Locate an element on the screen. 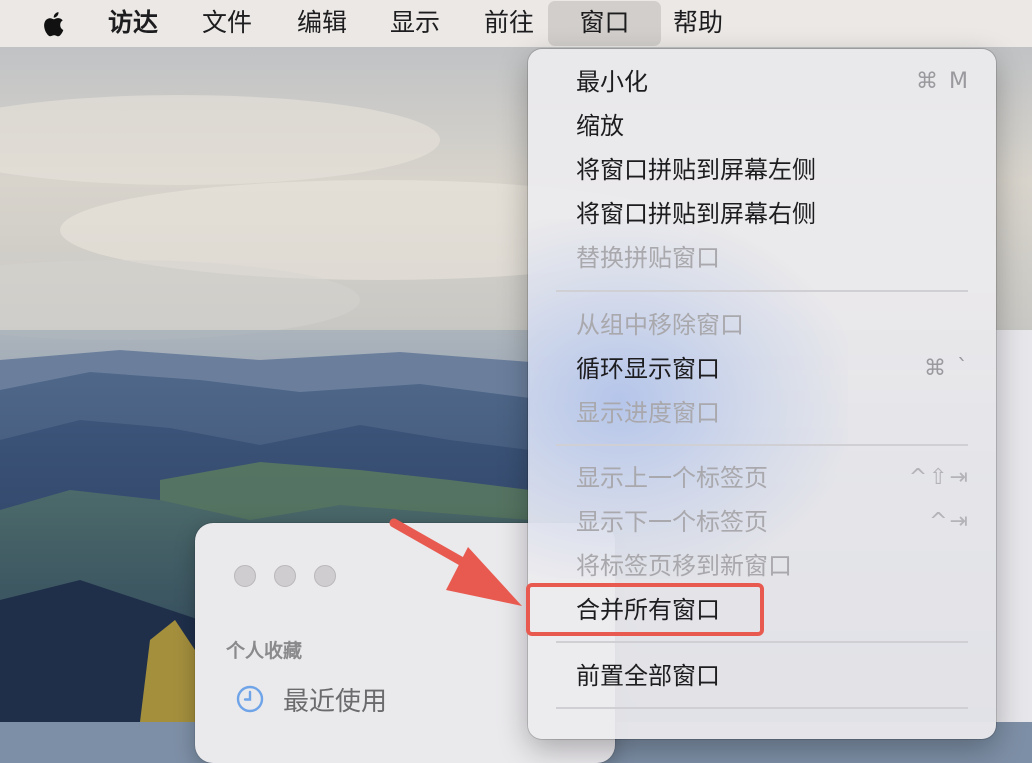 The width and height of the screenshot is (1032, 763). sidebar-heading-favorites: 个人收藏 is located at coordinates (264, 651).